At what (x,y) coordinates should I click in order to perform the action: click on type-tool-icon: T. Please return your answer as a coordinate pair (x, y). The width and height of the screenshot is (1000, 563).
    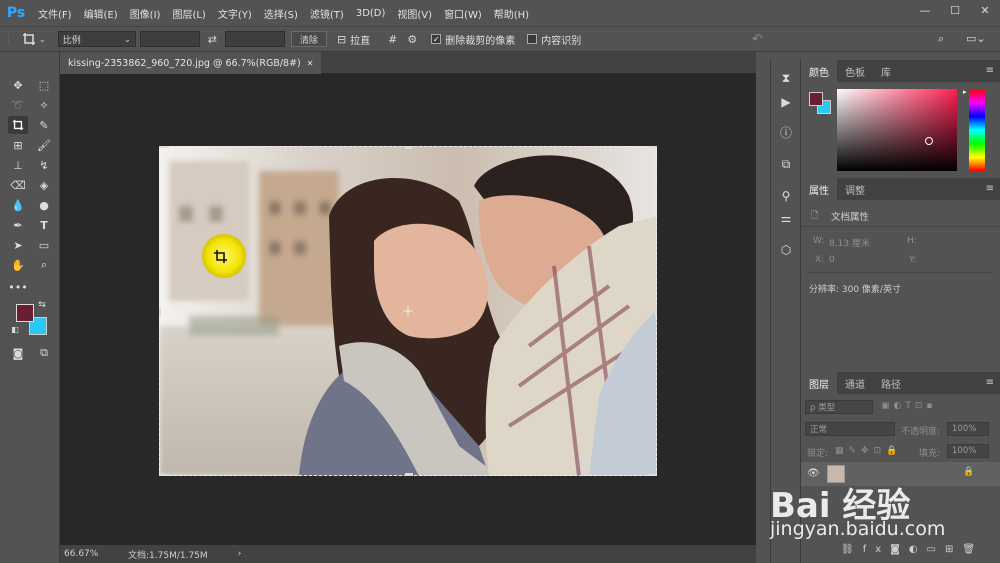
    Looking at the image, I should click on (44, 225).